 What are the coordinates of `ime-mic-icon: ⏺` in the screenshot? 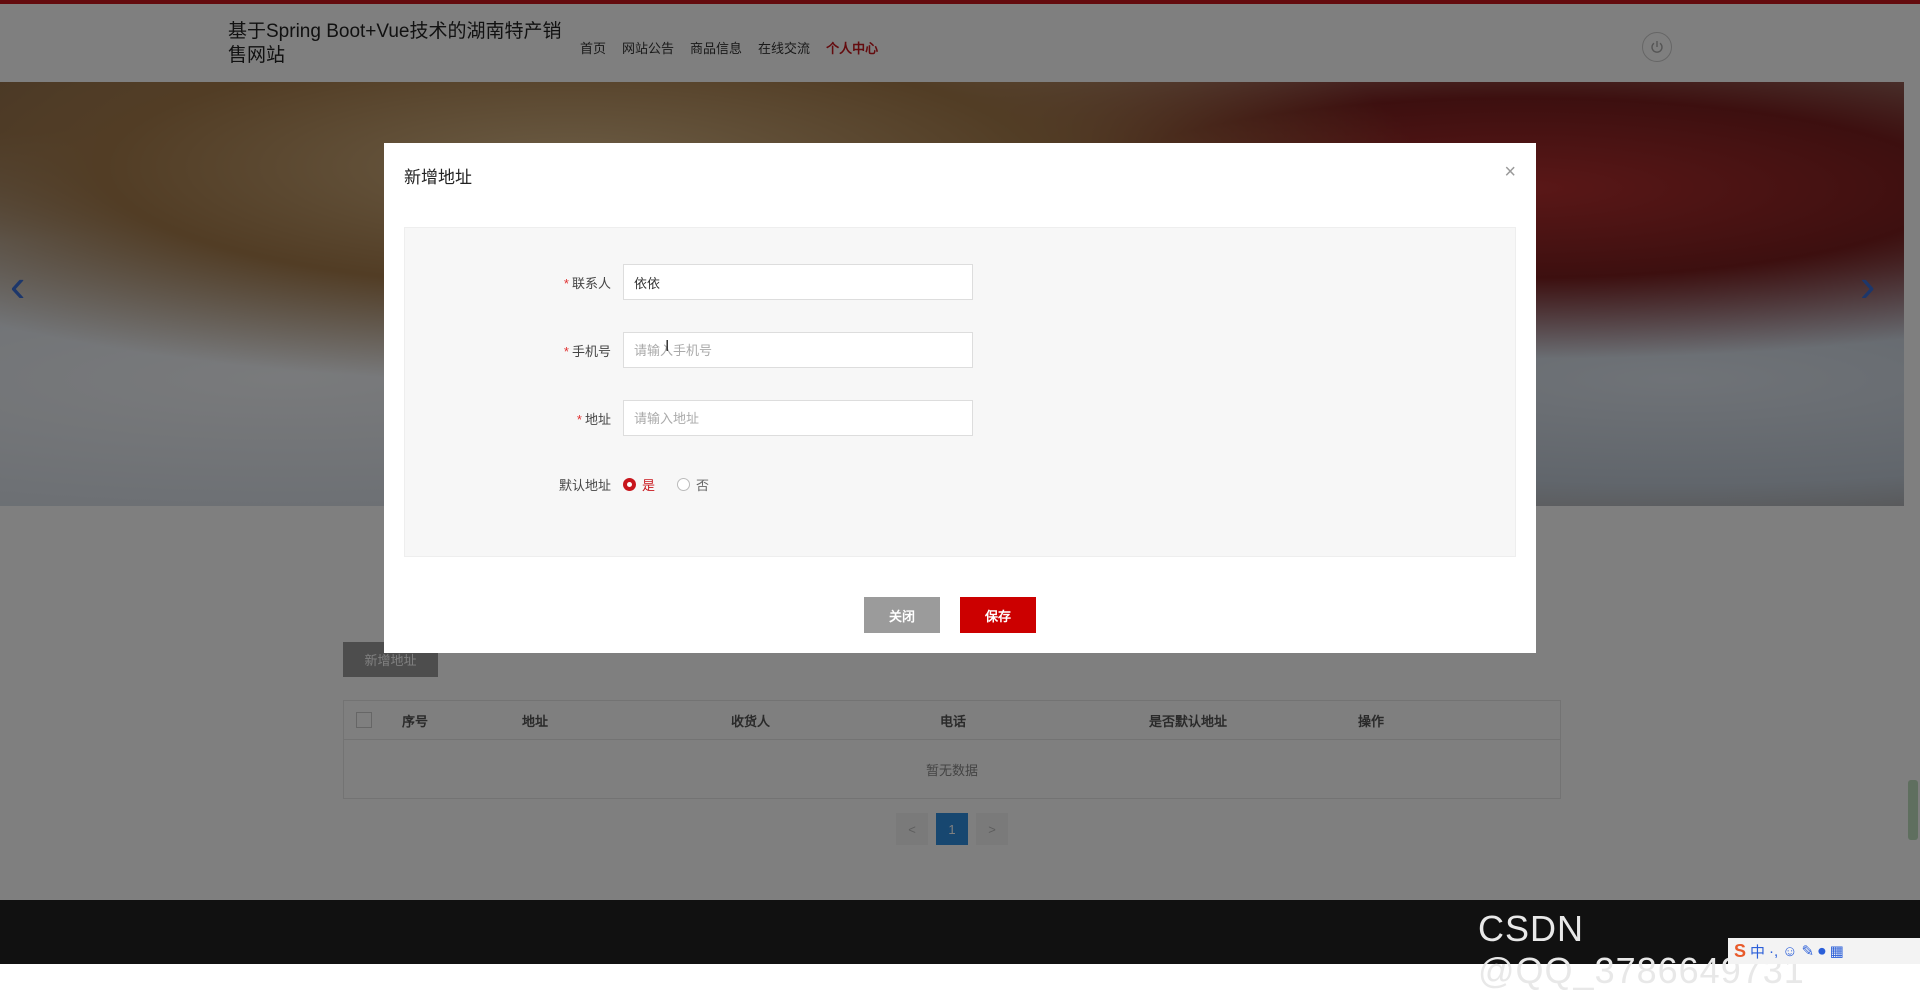 It's located at (1822, 951).